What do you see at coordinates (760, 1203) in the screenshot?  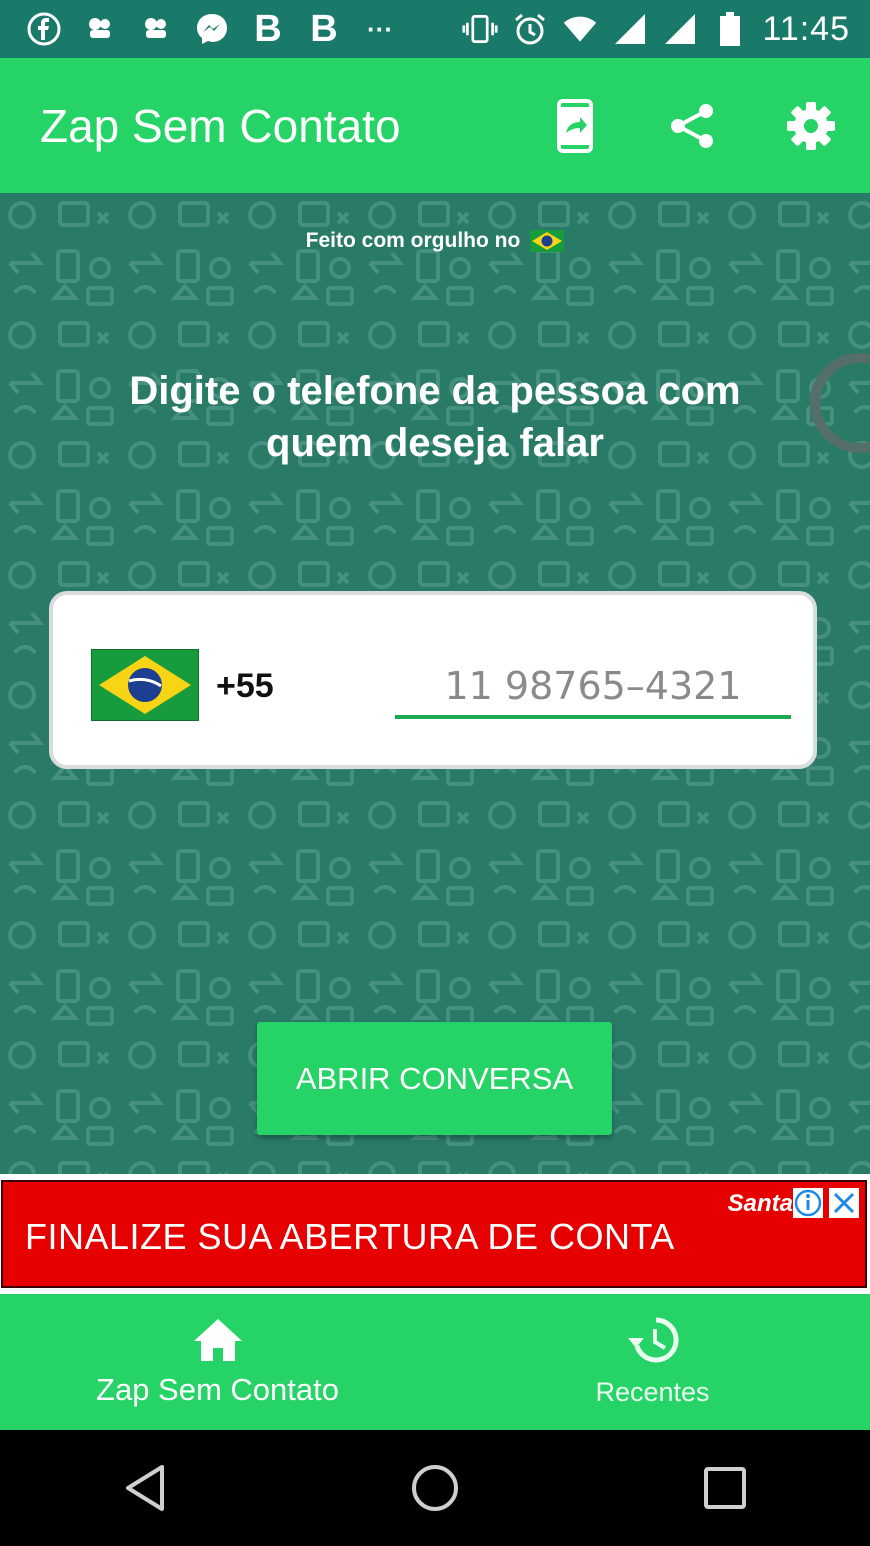 I see `ad-brand: Santa` at bounding box center [760, 1203].